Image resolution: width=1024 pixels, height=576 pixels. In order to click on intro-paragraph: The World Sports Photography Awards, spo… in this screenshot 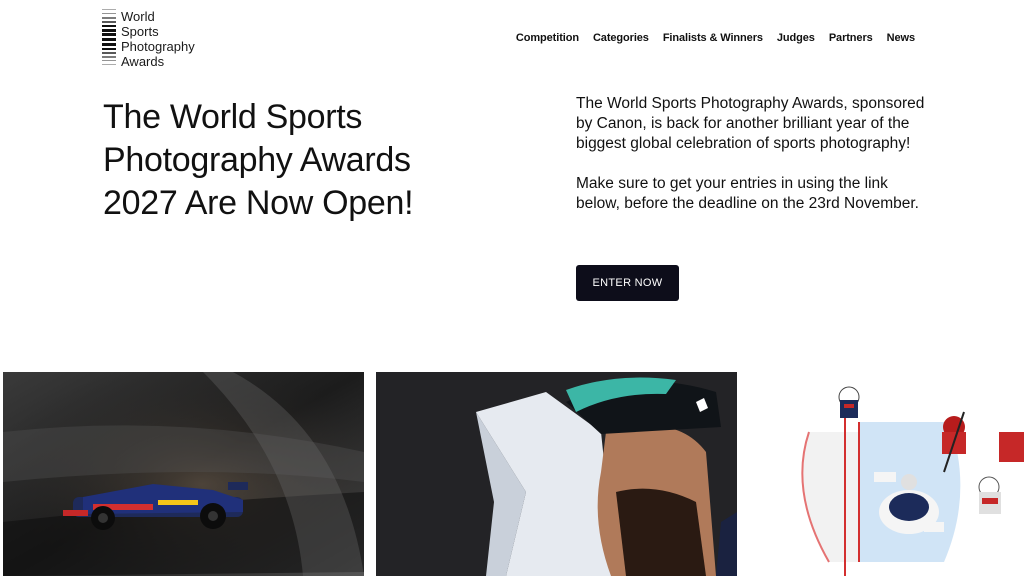, I will do `click(750, 123)`.